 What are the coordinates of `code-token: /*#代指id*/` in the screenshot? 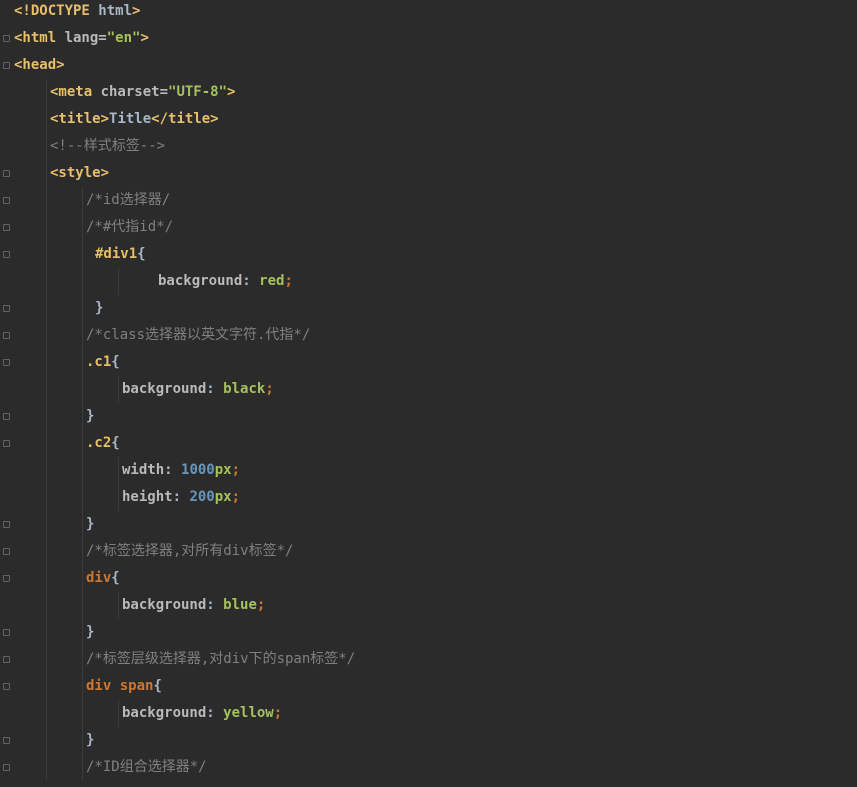 It's located at (130, 227).